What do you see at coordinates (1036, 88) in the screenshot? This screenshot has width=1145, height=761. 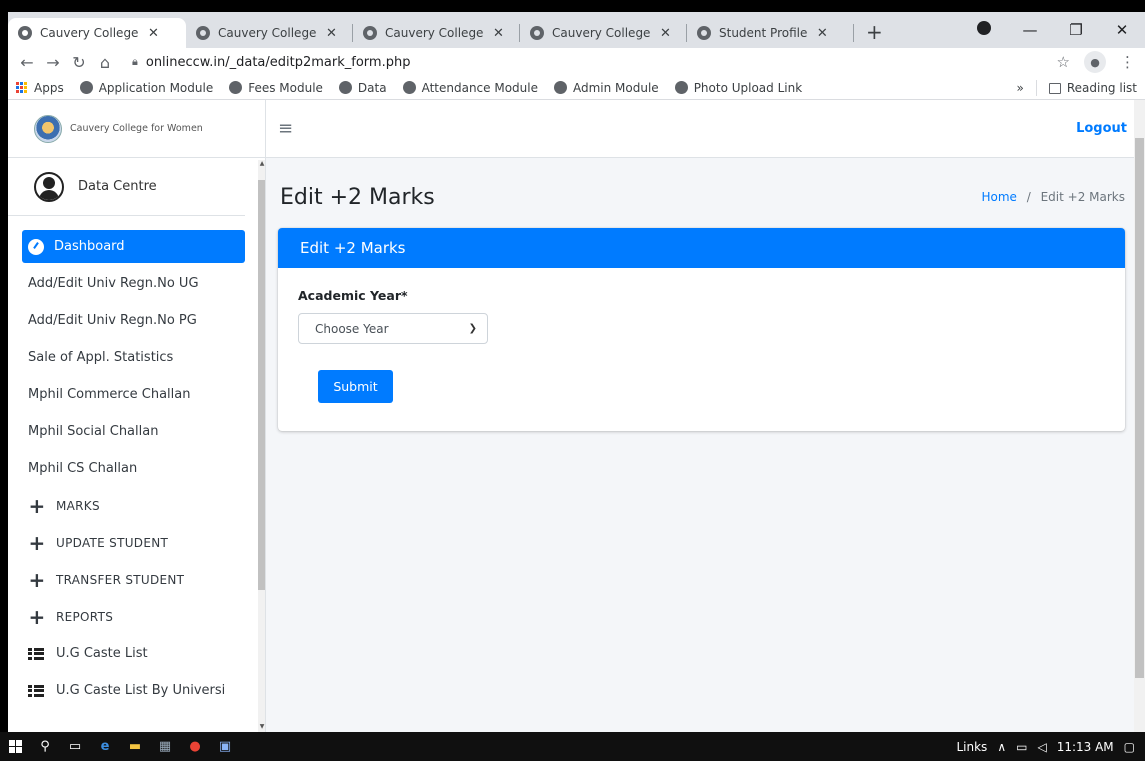 I see `divider` at bounding box center [1036, 88].